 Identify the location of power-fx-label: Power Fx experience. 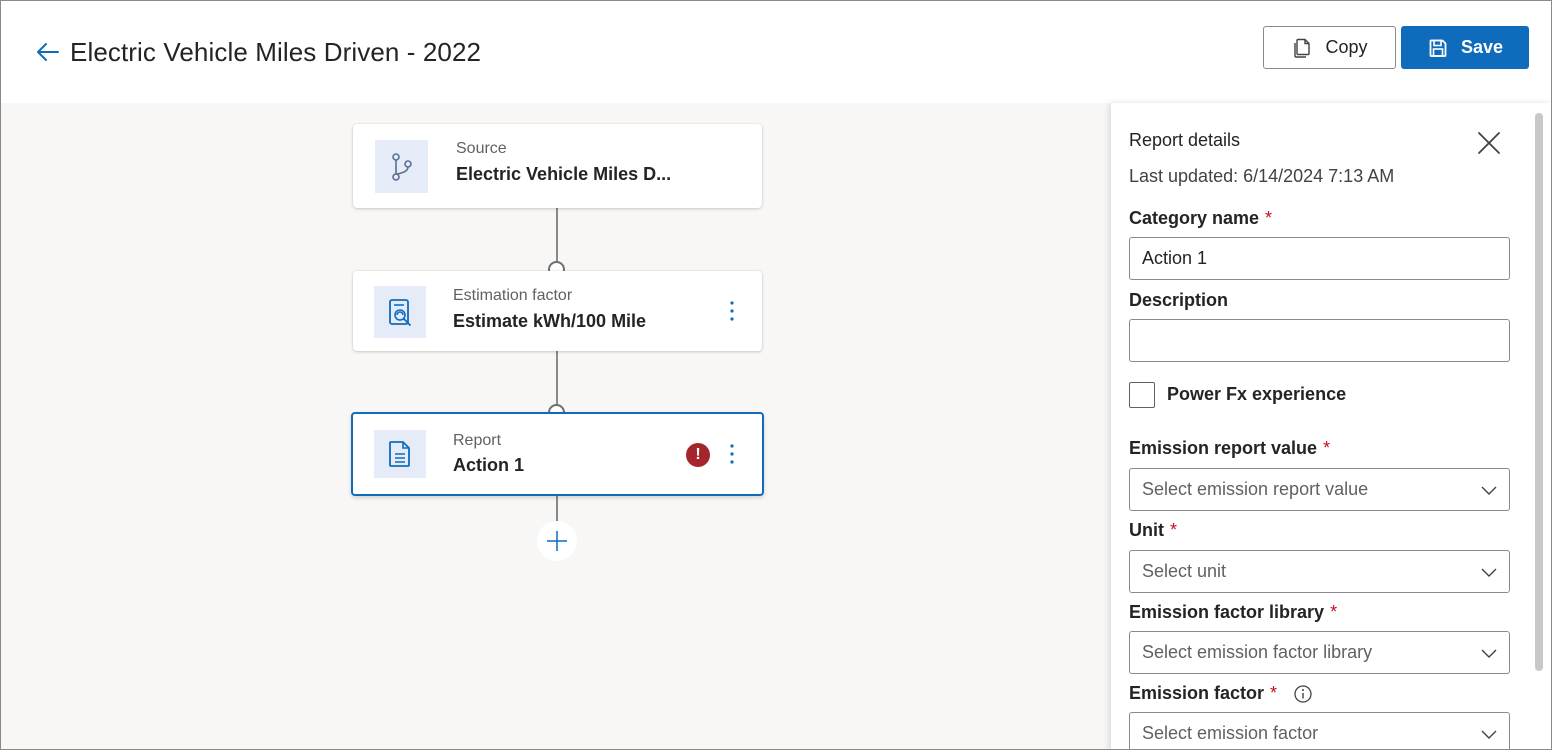
(1257, 394).